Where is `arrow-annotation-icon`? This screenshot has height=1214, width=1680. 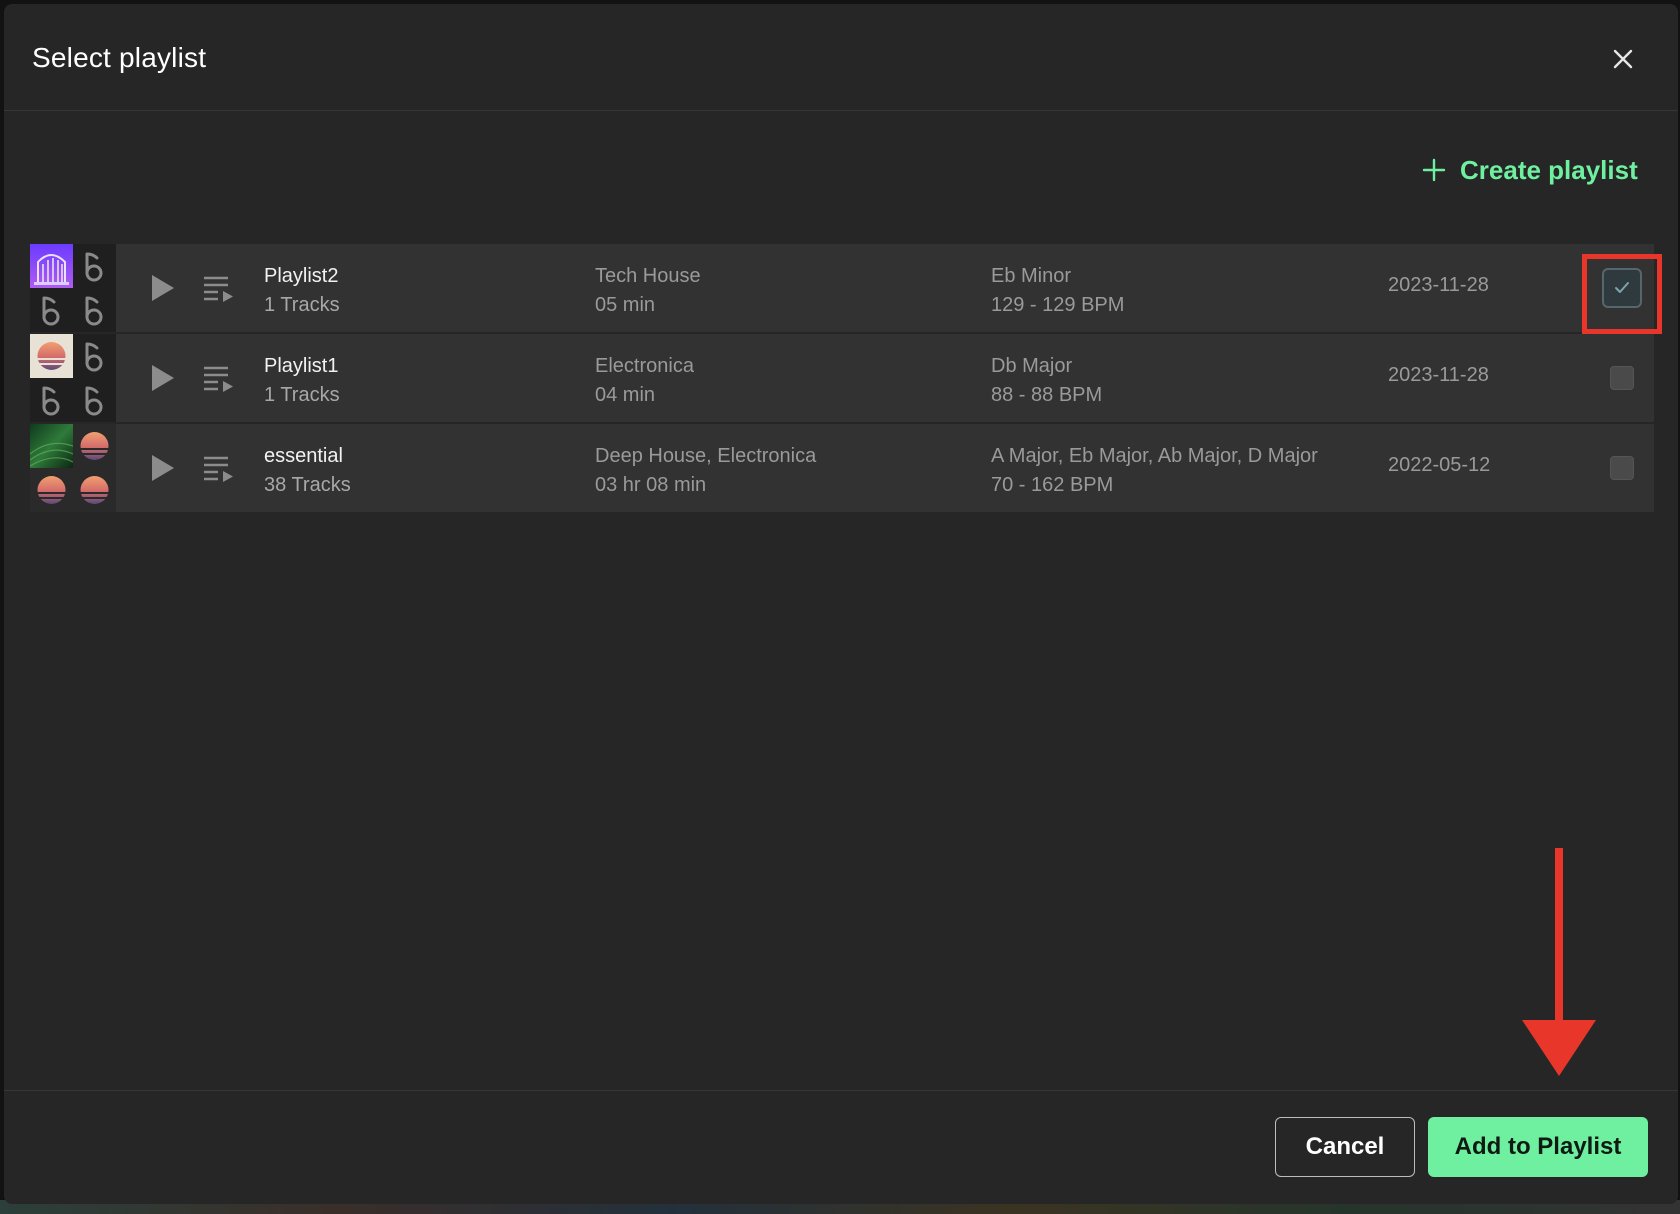 arrow-annotation-icon is located at coordinates (1559, 962).